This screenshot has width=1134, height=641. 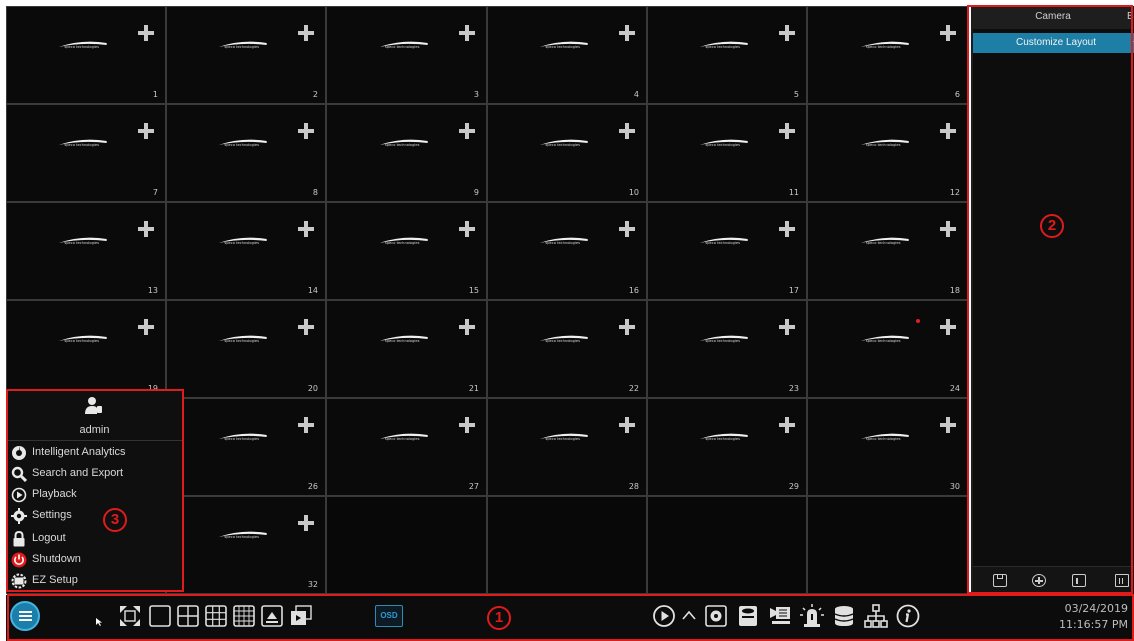 I want to click on camera-tile: speco technologies 6, so click(x=887, y=55).